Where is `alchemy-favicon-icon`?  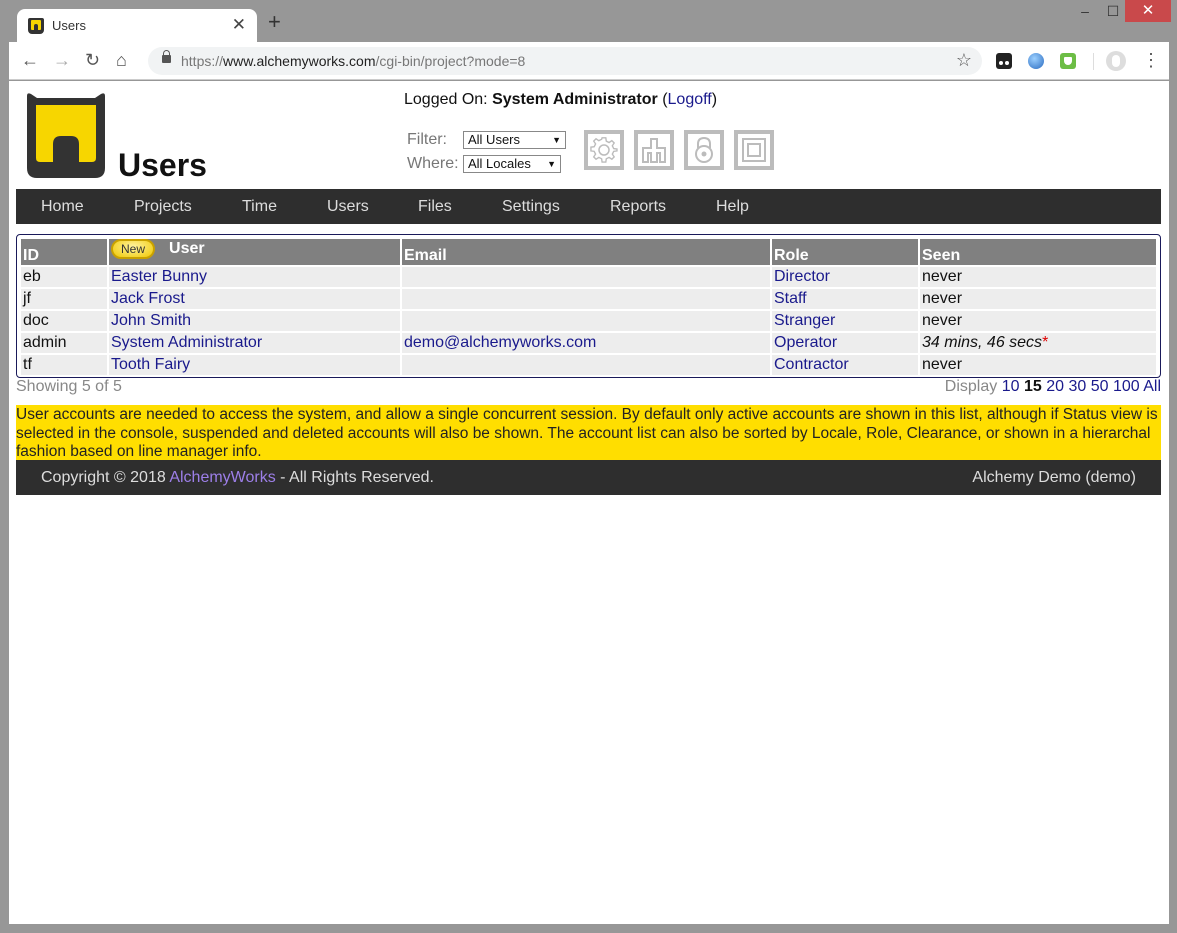
alchemy-favicon-icon is located at coordinates (36, 26).